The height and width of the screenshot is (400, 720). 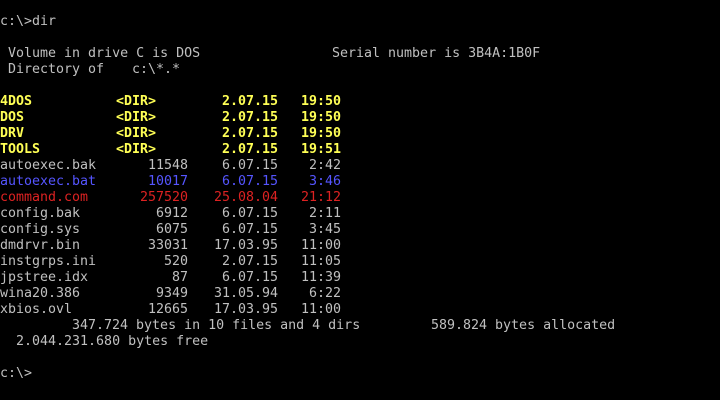 I want to click on directory-of-label: Directory of, so click(x=56, y=69).